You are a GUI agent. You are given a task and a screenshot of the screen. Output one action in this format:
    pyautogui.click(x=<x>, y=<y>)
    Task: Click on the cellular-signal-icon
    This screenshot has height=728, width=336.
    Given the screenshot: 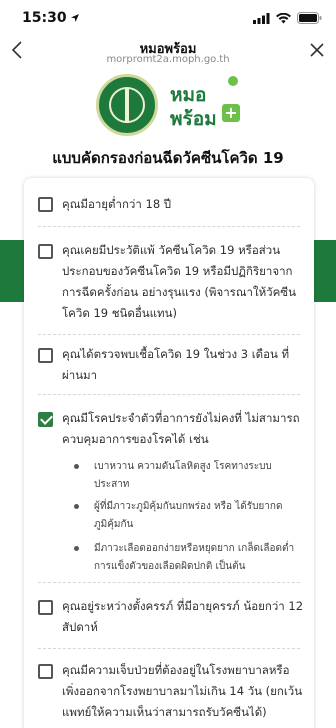 What is the action you would take?
    pyautogui.click(x=261, y=18)
    